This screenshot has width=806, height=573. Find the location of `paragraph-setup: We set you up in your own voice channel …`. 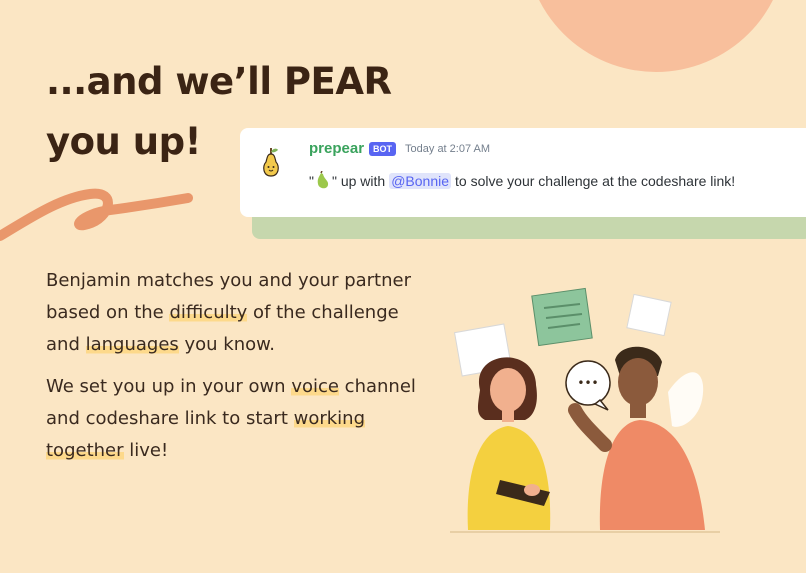

paragraph-setup: We set you up in your own voice channel … is located at coordinates (236, 419).